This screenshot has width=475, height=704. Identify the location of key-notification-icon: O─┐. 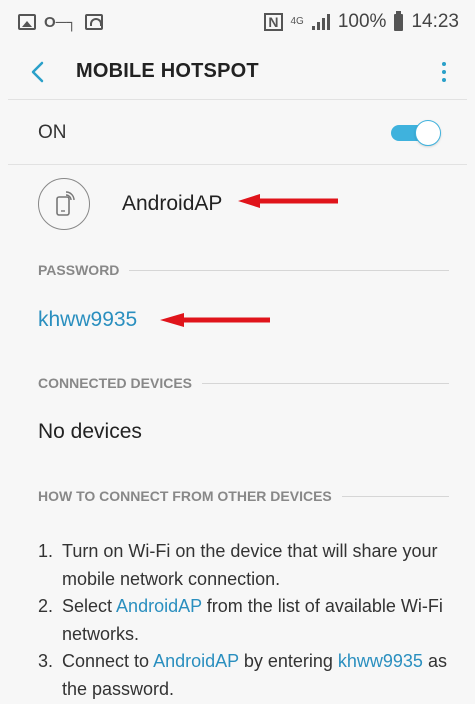
(60, 22).